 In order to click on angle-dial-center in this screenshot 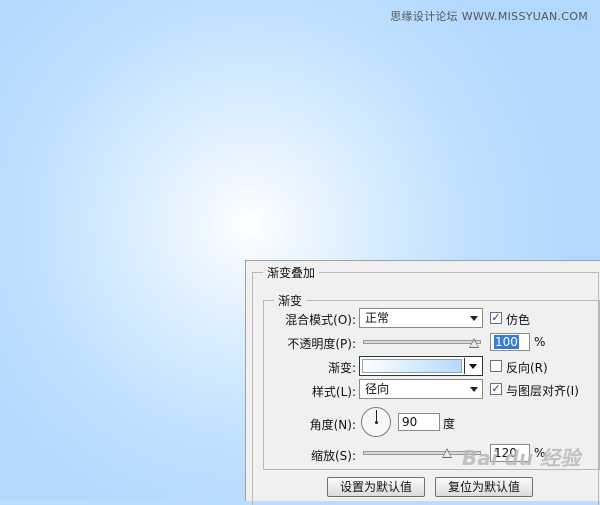, I will do `click(376, 422)`.